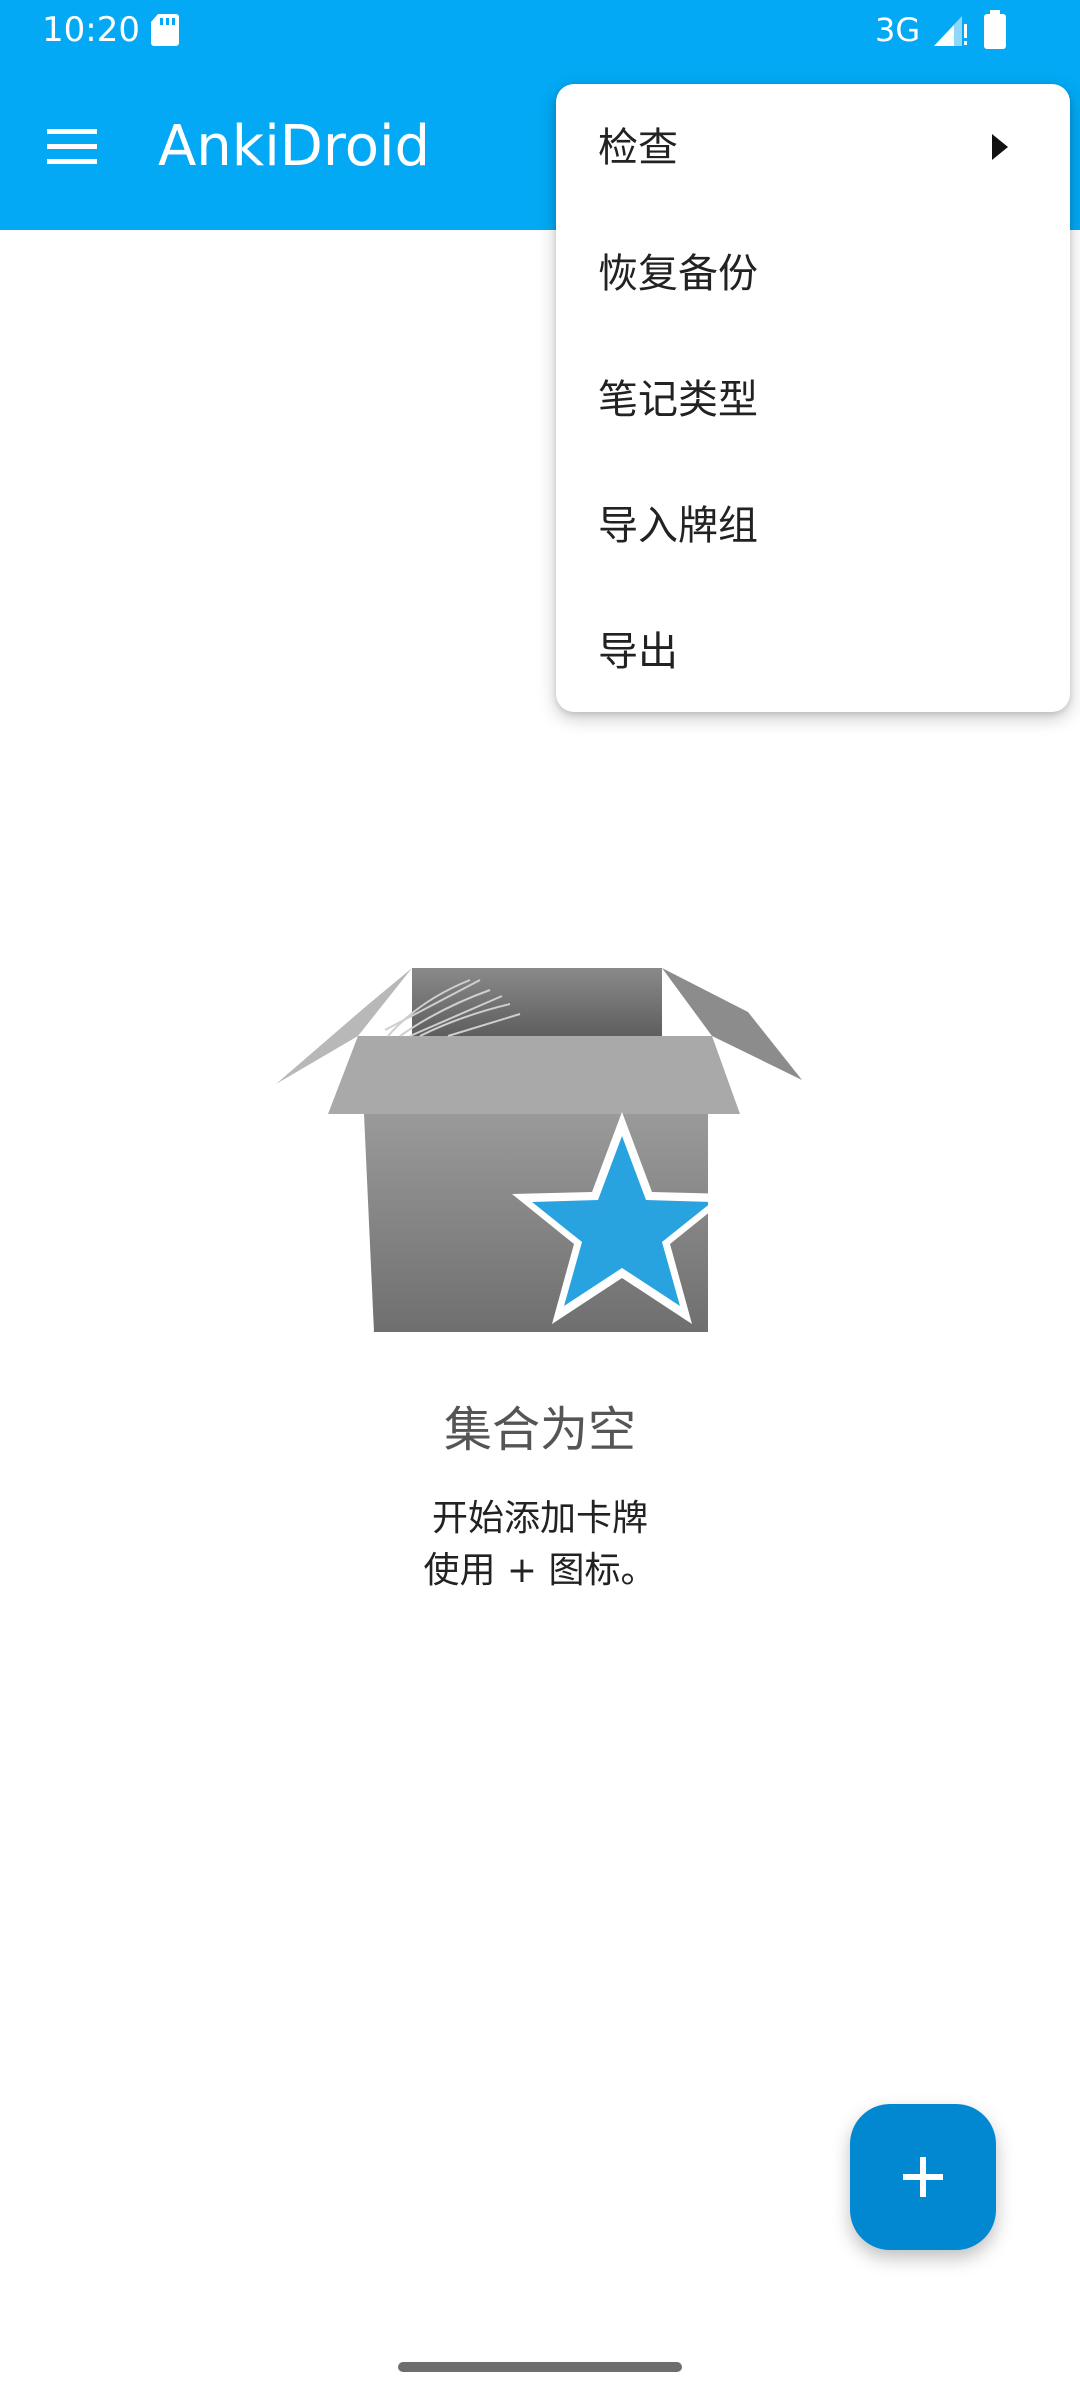 This screenshot has height=2400, width=1080. What do you see at coordinates (539, 1430) in the screenshot?
I see `empty-title: 集合为空` at bounding box center [539, 1430].